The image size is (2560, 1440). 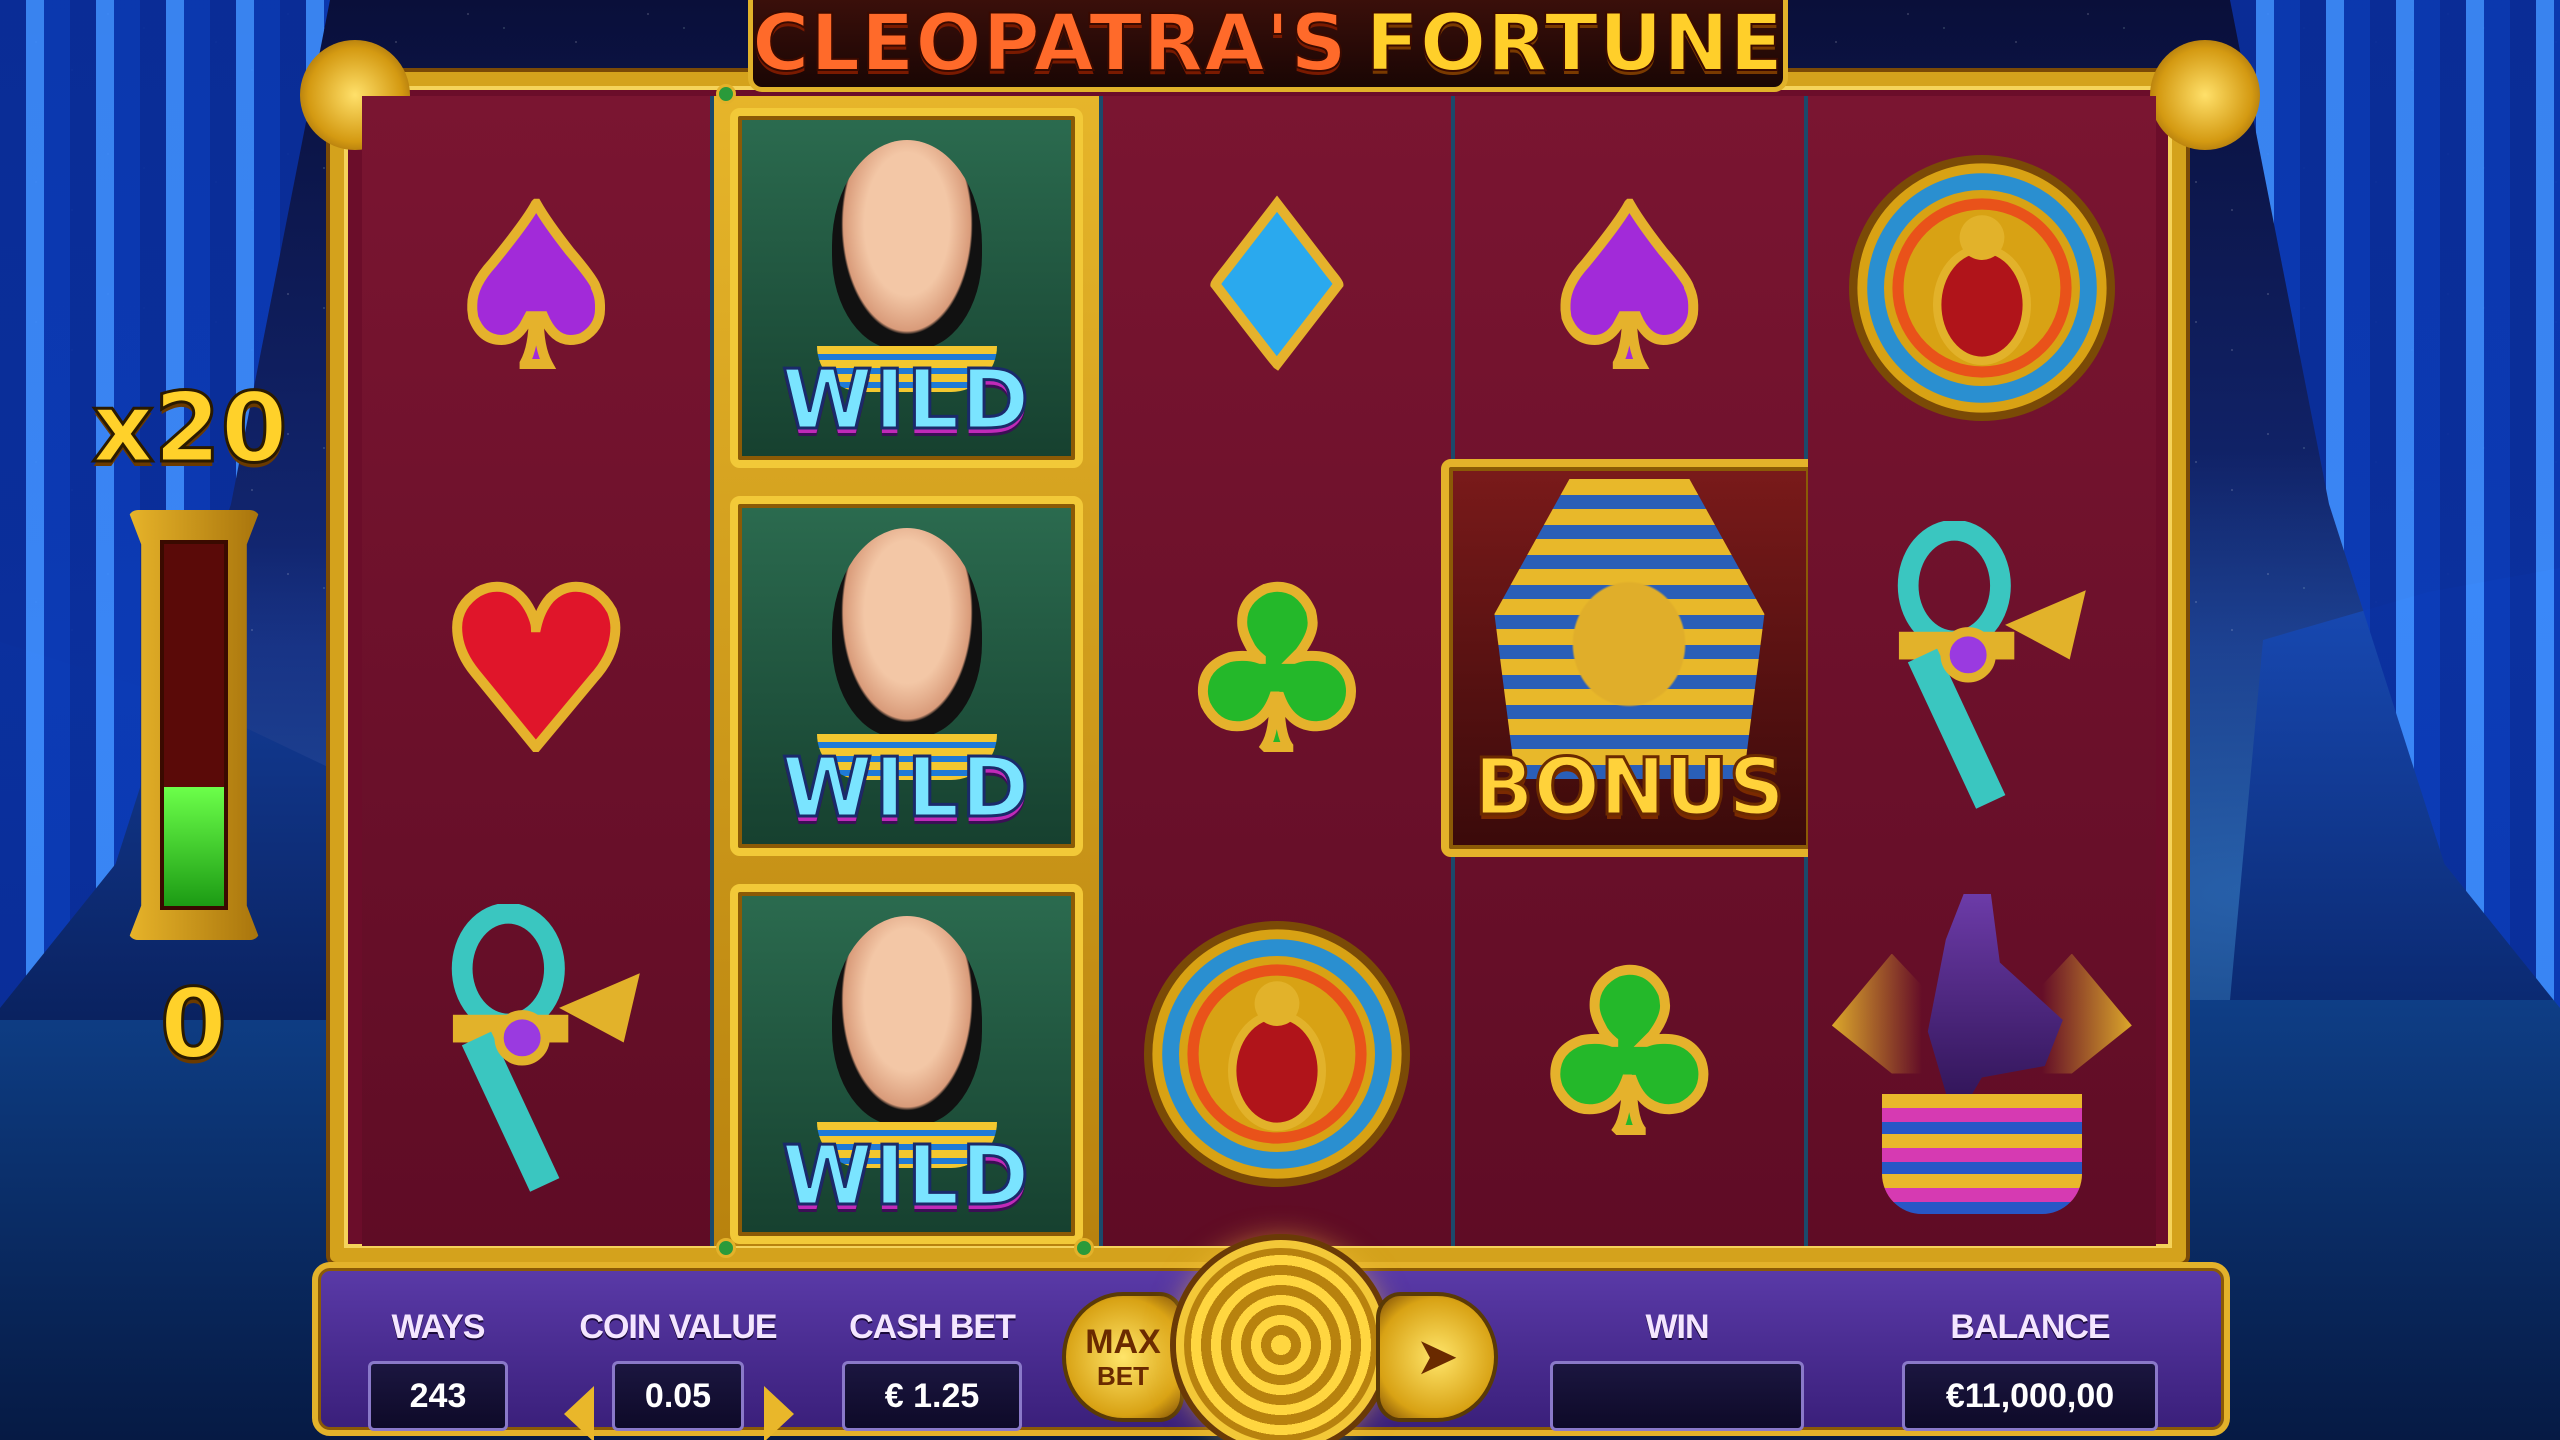 I want to click on reel-cell: ♥, so click(x=536, y=670).